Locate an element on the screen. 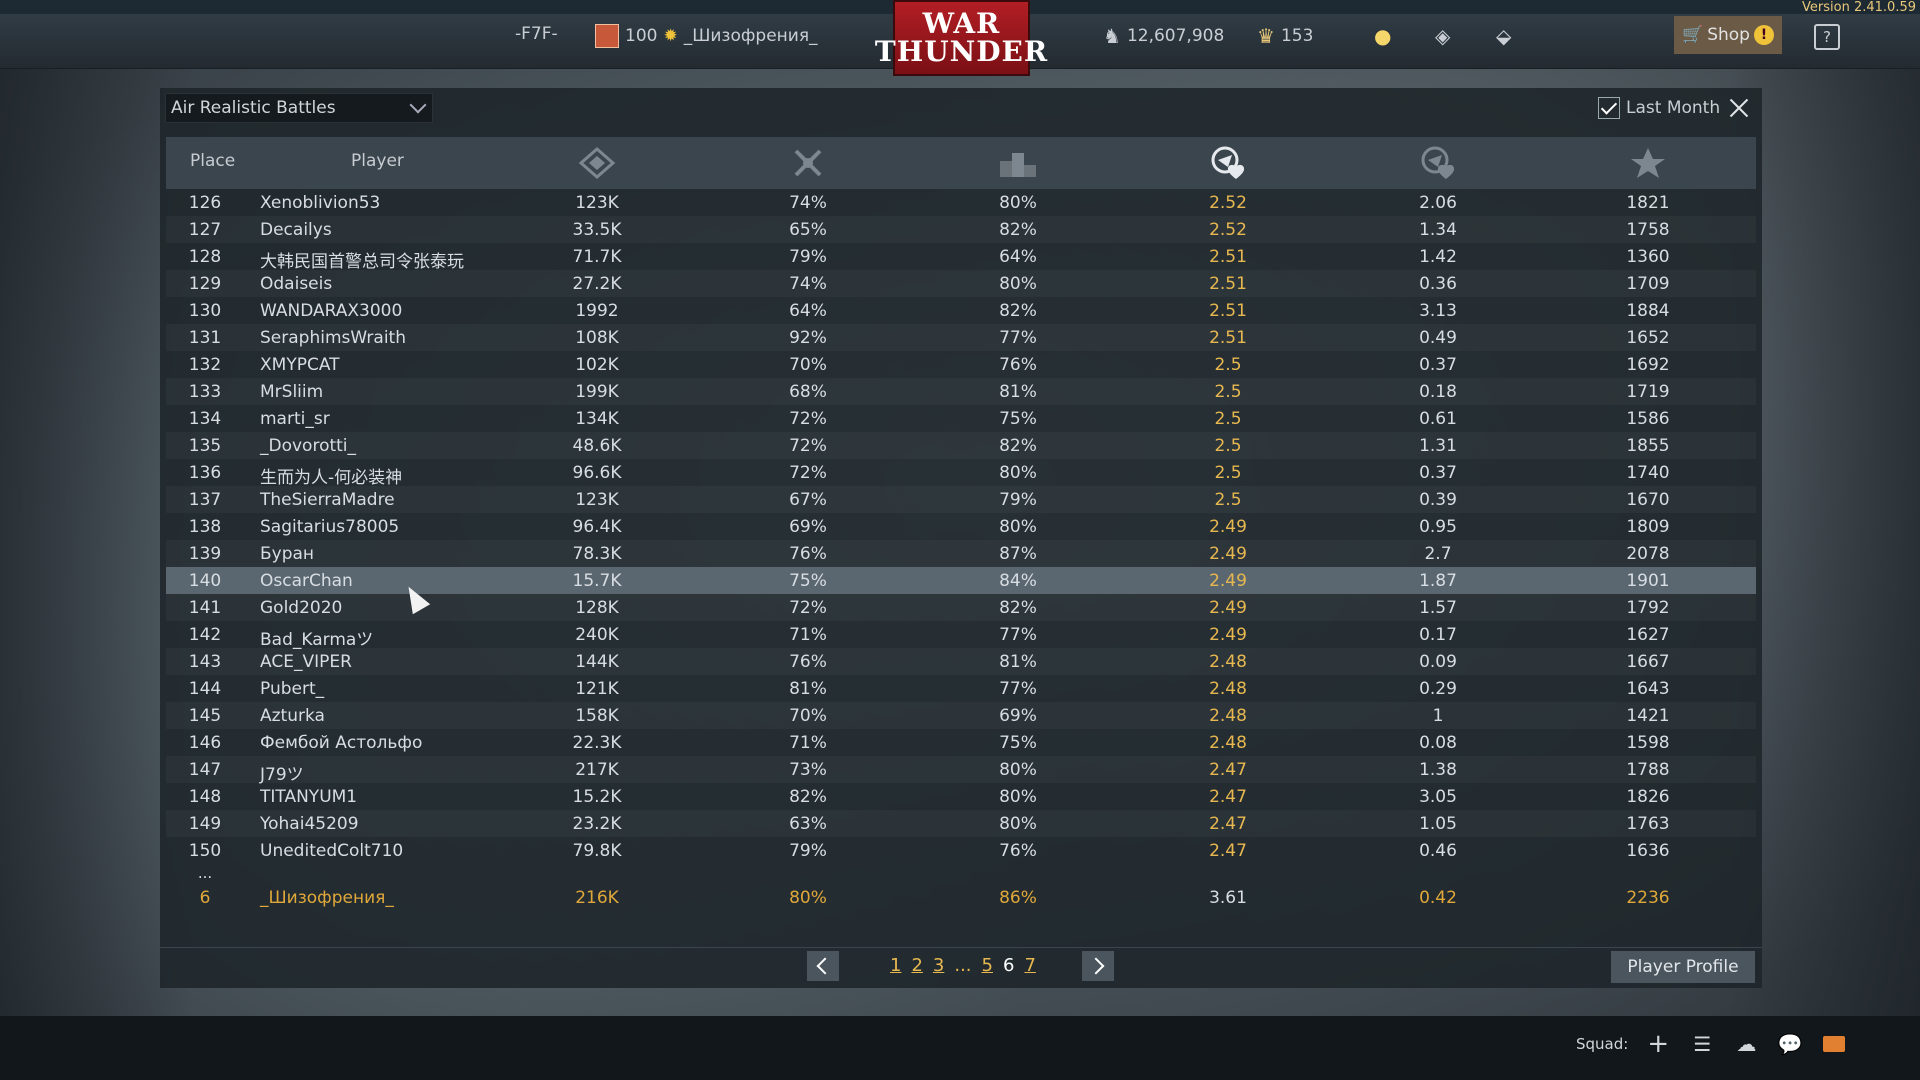  row-rating: 1652 is located at coordinates (1648, 338).